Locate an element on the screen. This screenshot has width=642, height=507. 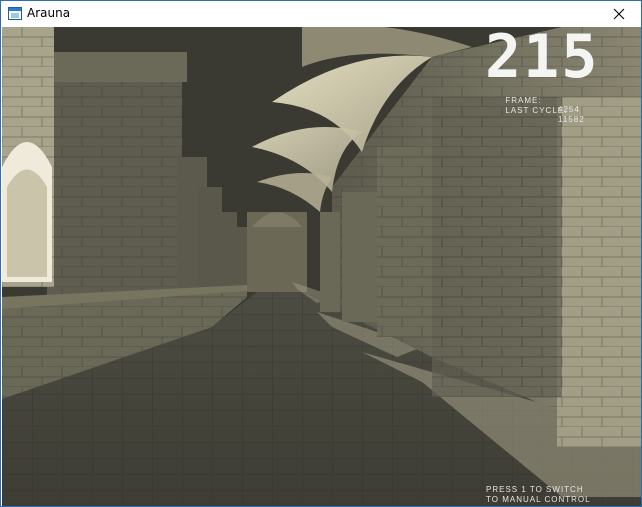
window-title: Arauna is located at coordinates (49, 13).